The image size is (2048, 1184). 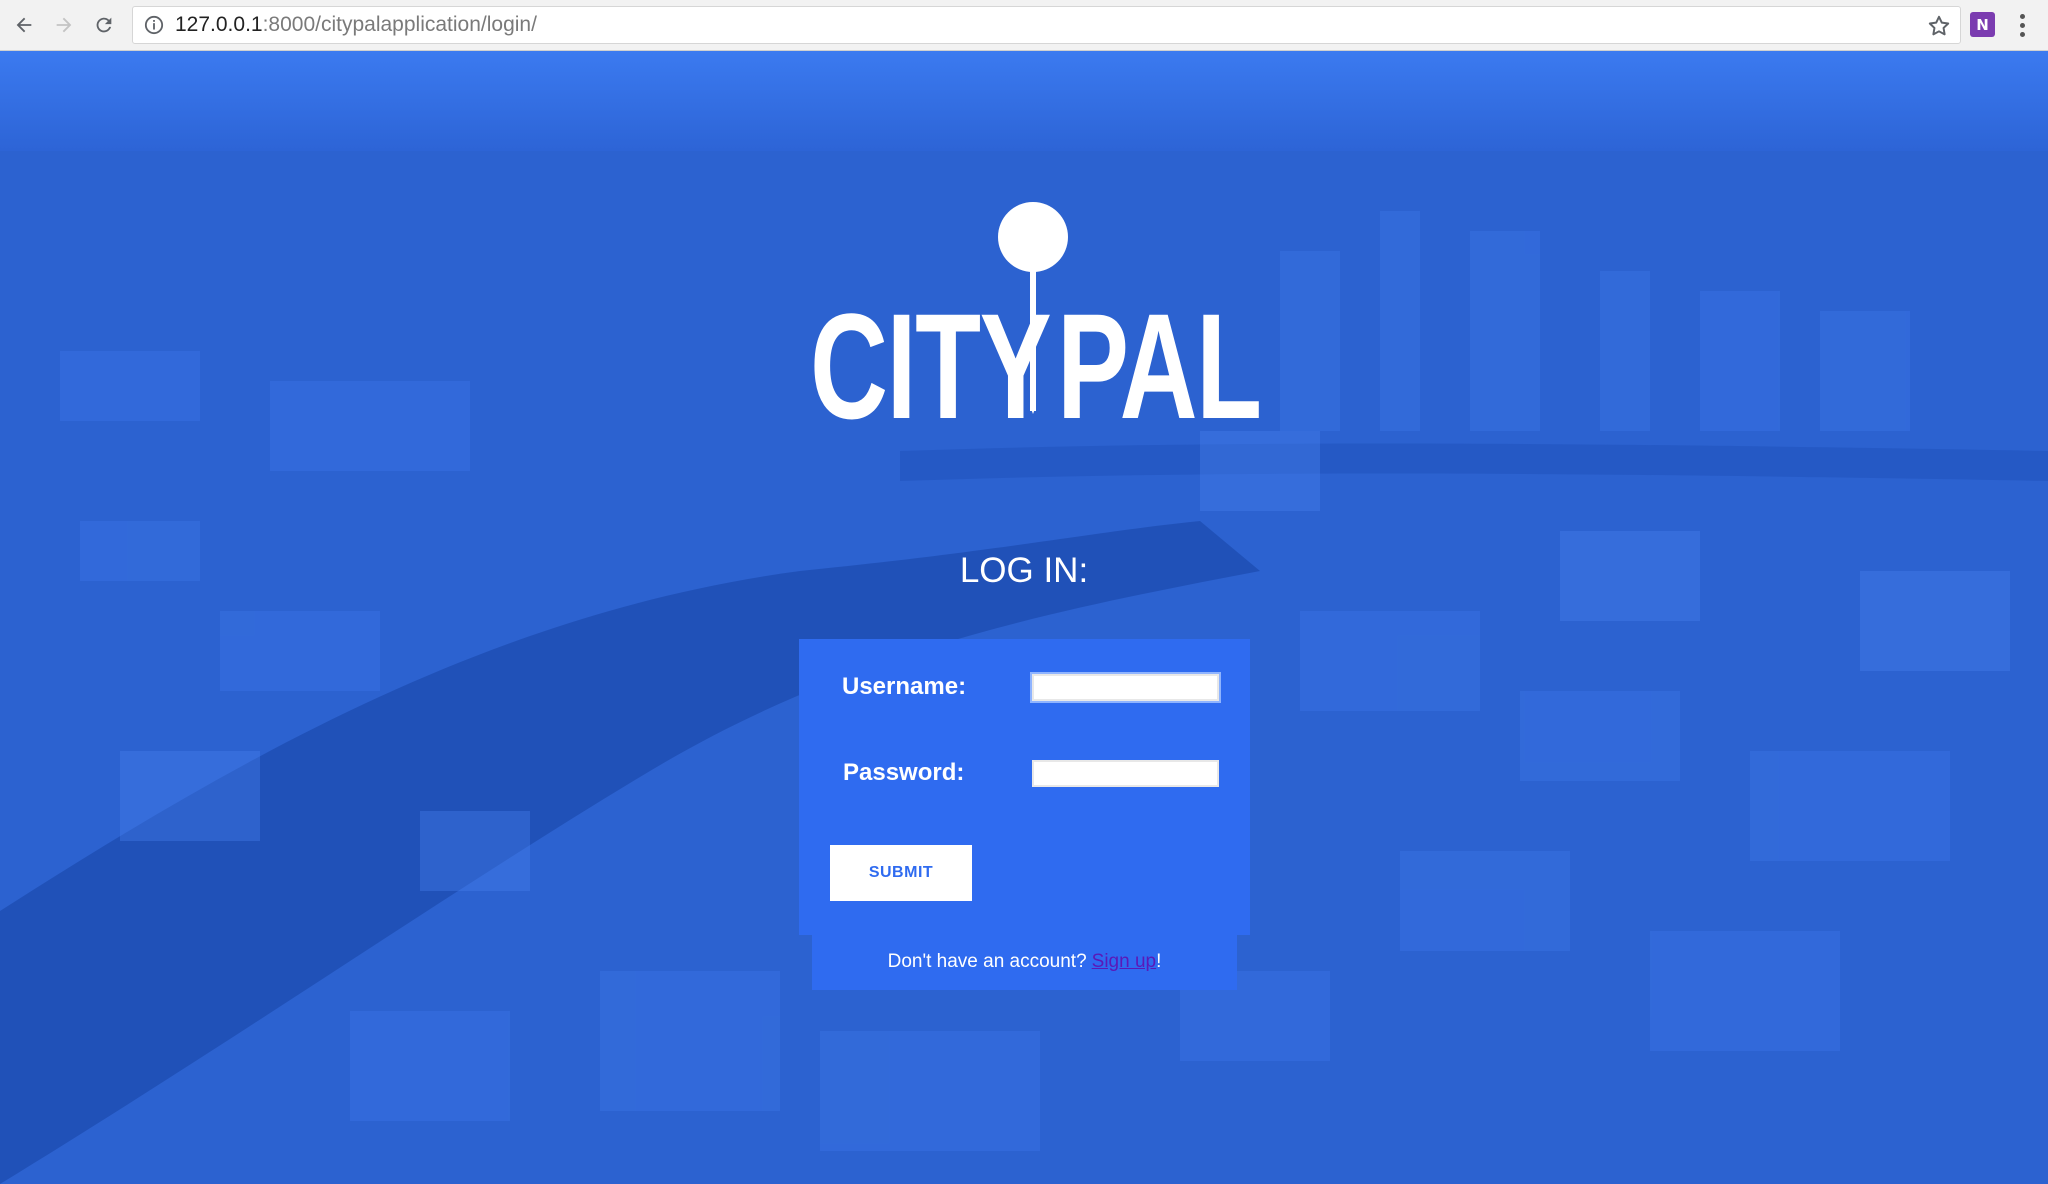 What do you see at coordinates (1159, 961) in the screenshot?
I see `signup-suffix: !` at bounding box center [1159, 961].